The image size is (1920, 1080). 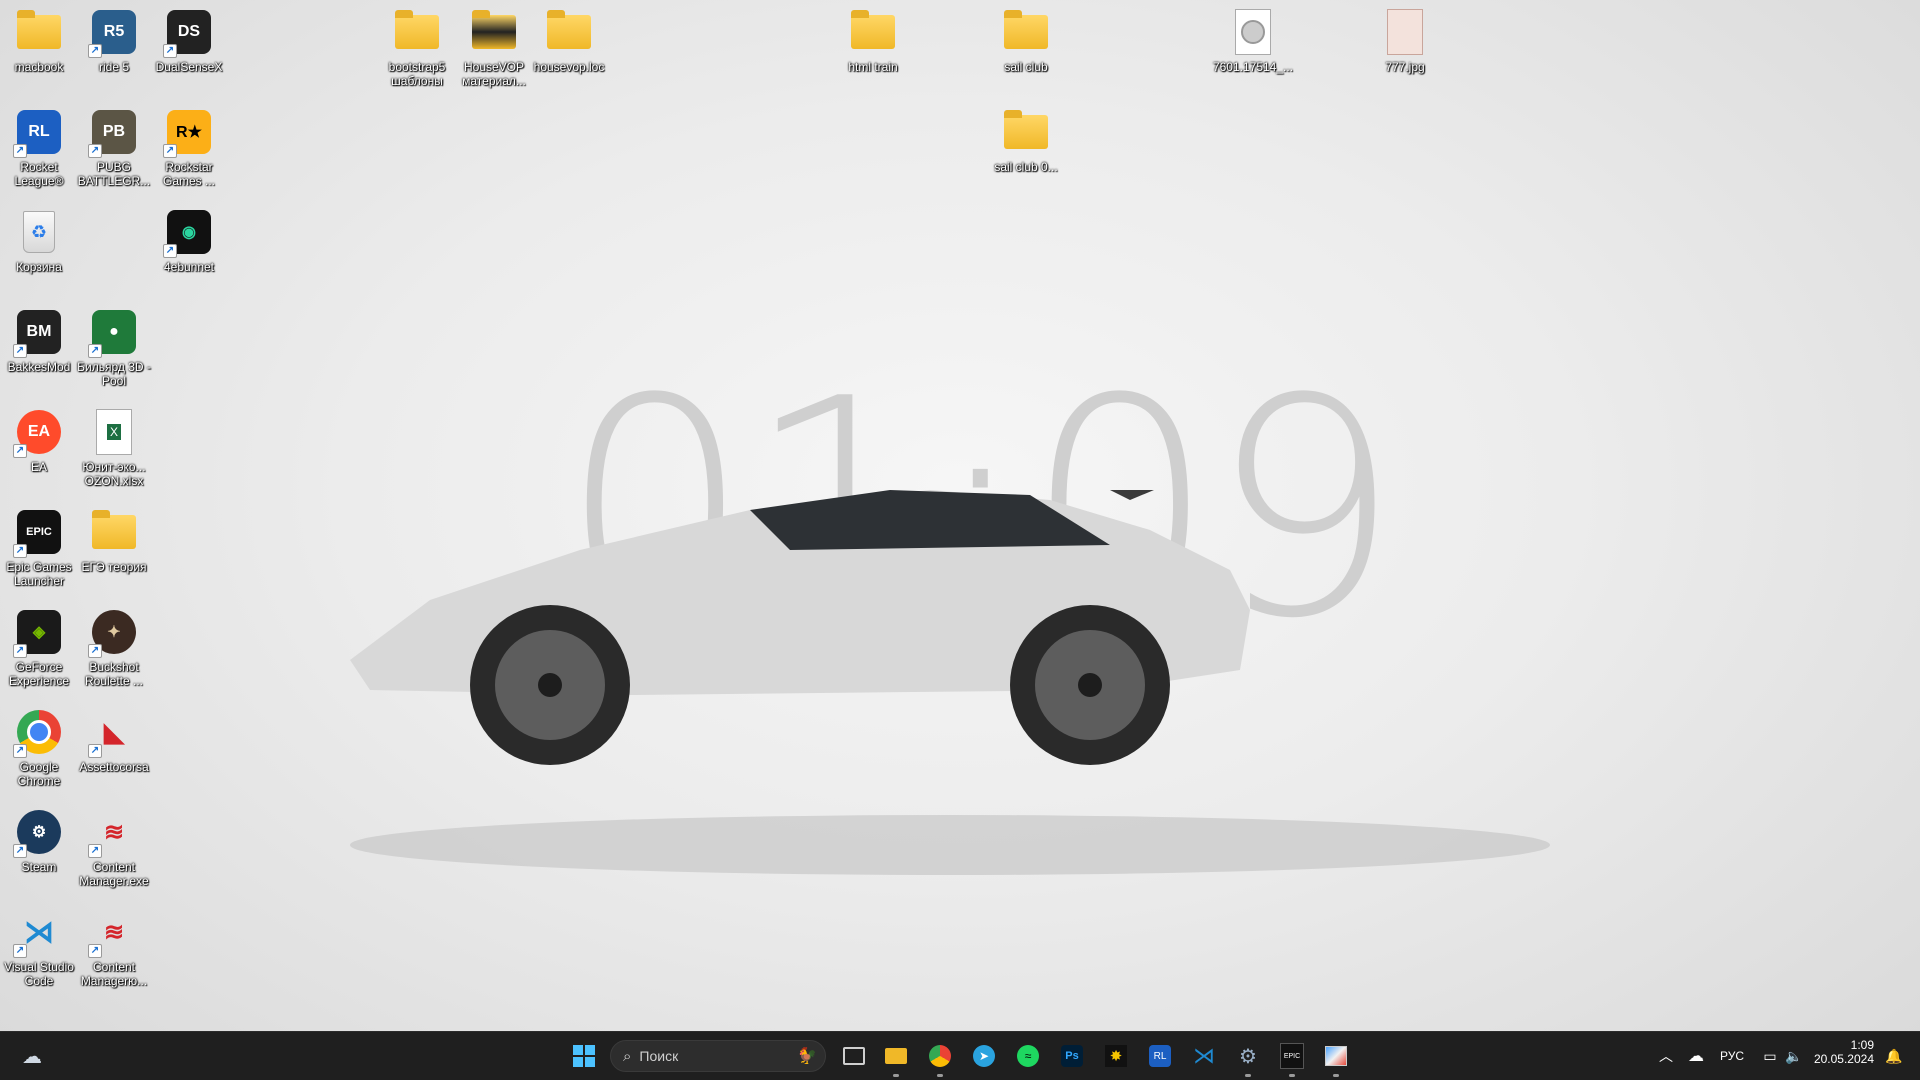 What do you see at coordinates (114, 432) in the screenshot?
I see `excel-file-icon: X` at bounding box center [114, 432].